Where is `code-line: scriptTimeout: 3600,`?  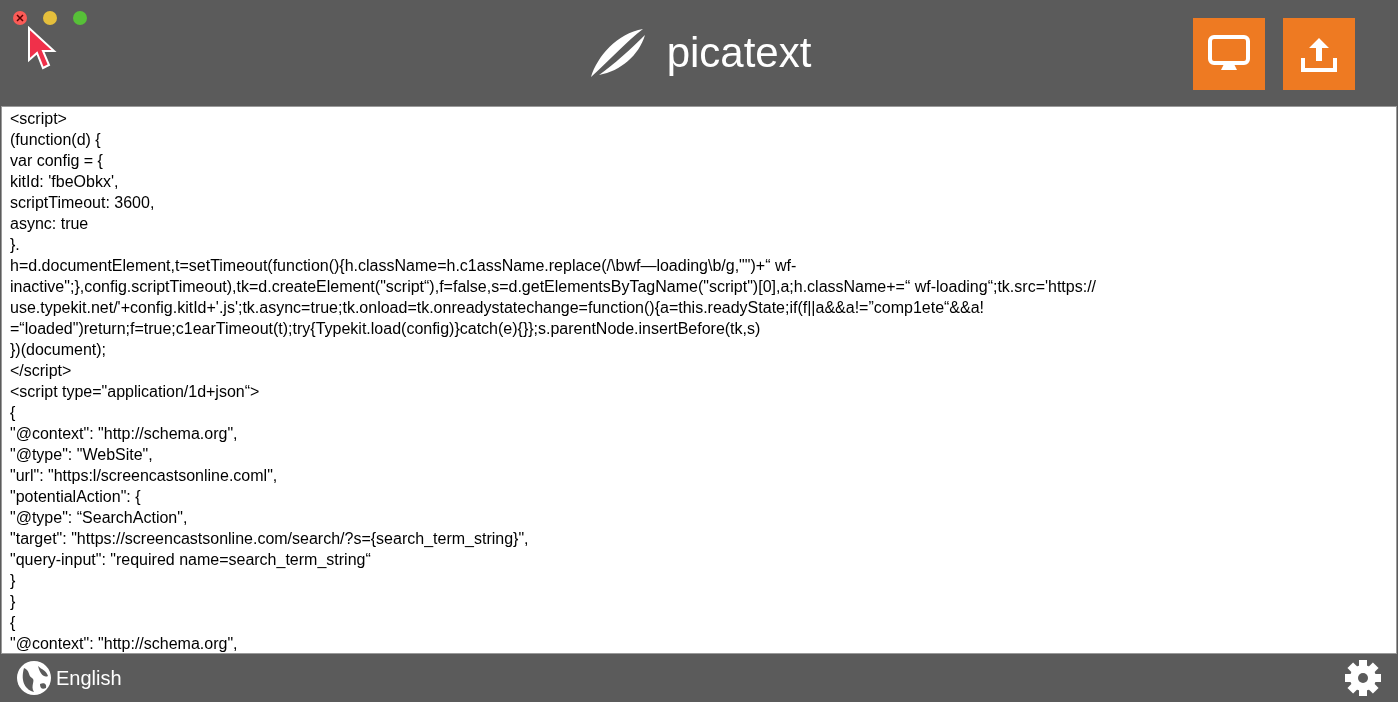
code-line: scriptTimeout: 3600, is located at coordinates (82, 203).